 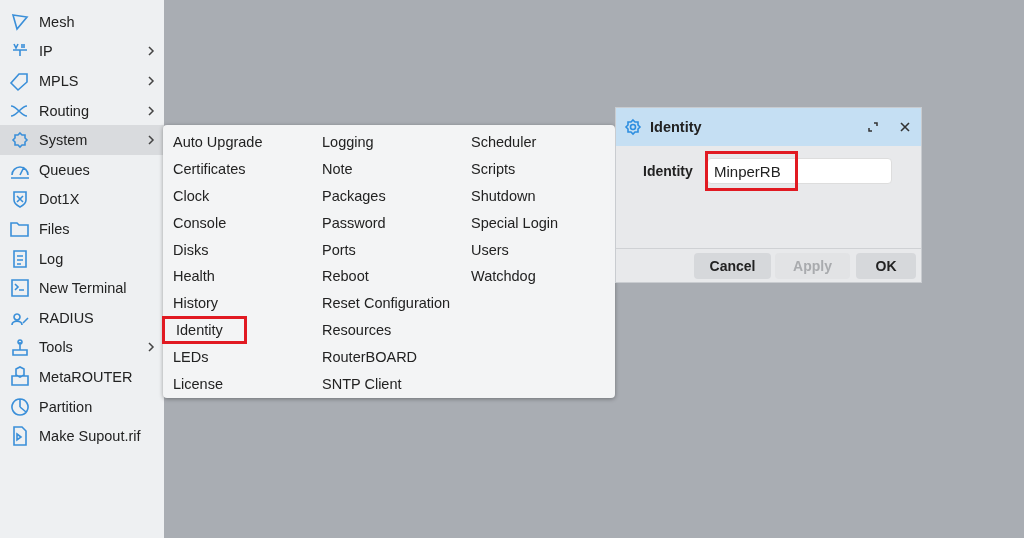 What do you see at coordinates (386, 169) in the screenshot?
I see `menu-item: Note` at bounding box center [386, 169].